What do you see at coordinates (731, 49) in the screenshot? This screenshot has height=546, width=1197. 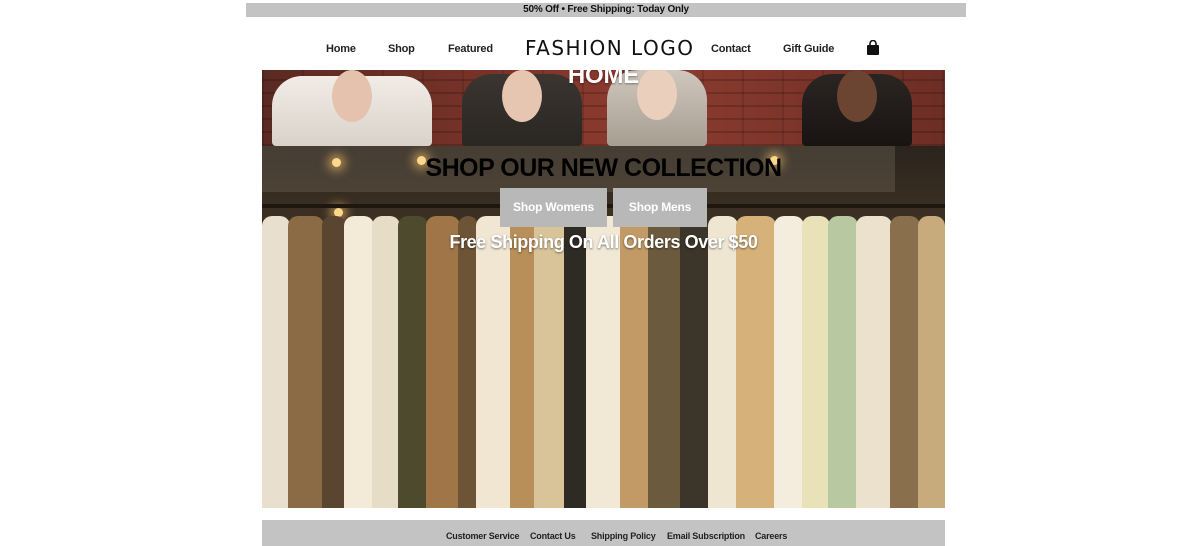 I see `nav-contact: Contact` at bounding box center [731, 49].